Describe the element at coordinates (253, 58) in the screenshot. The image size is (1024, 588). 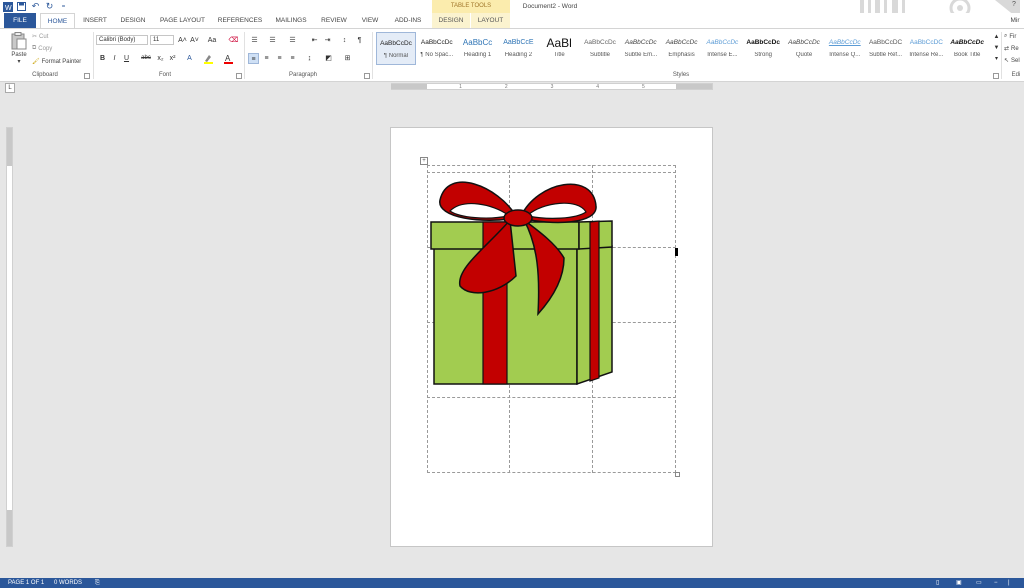
I see `align-left-icon: ≡` at that location.